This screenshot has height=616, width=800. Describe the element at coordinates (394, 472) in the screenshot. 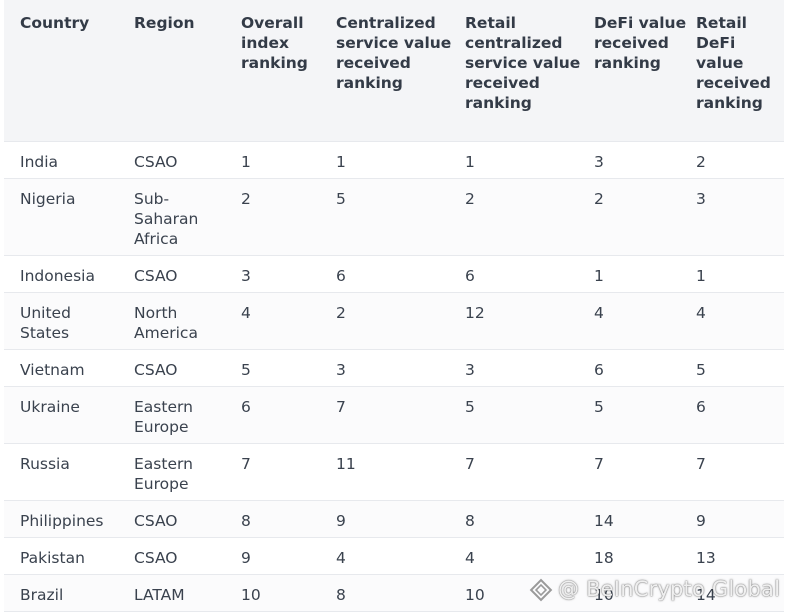

I see `table-row: Russia Eastern Europe 7 11 7 7 7` at that location.